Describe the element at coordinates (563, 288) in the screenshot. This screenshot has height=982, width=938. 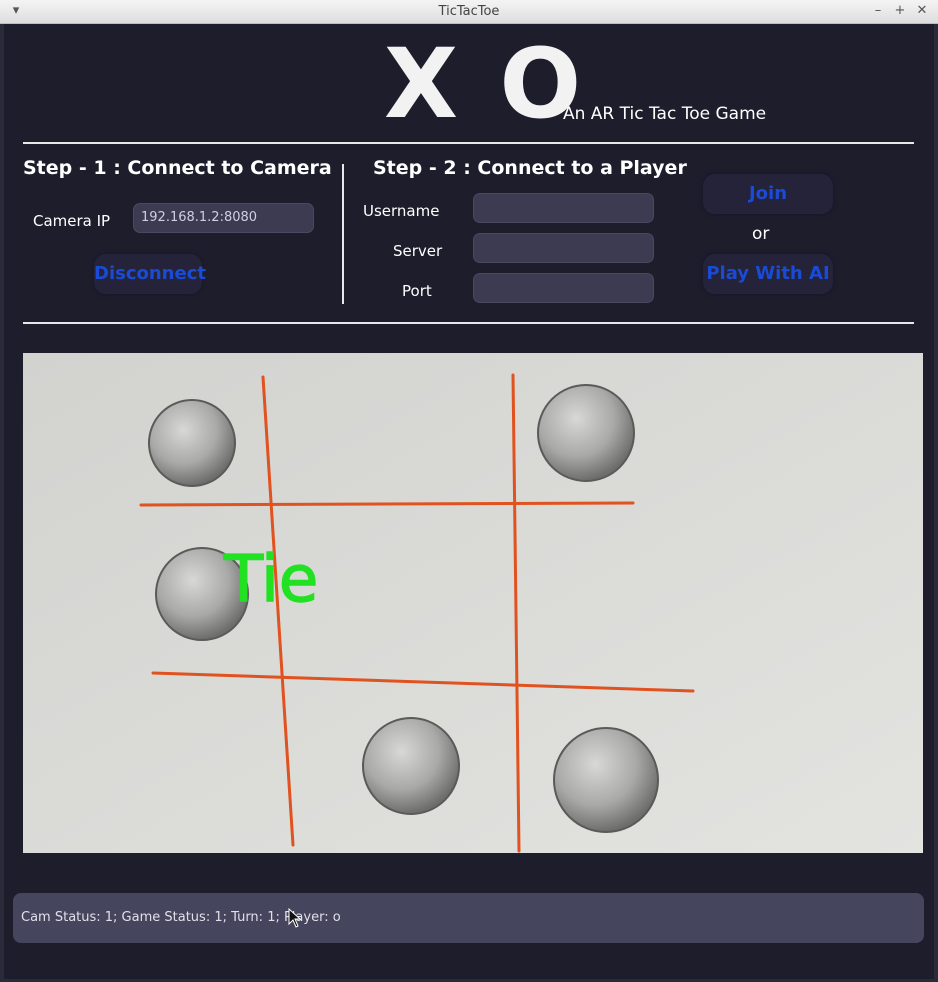
I see `port-input` at that location.